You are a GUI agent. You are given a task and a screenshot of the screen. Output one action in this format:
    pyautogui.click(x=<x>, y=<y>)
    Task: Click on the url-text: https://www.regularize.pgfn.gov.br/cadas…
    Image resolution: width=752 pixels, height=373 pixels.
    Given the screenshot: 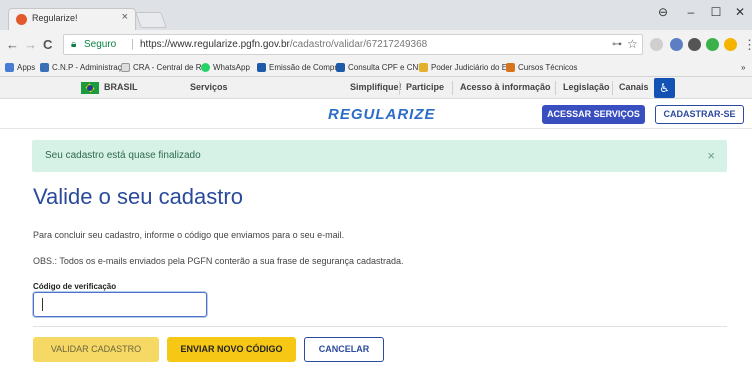 What is the action you would take?
    pyautogui.click(x=283, y=44)
    